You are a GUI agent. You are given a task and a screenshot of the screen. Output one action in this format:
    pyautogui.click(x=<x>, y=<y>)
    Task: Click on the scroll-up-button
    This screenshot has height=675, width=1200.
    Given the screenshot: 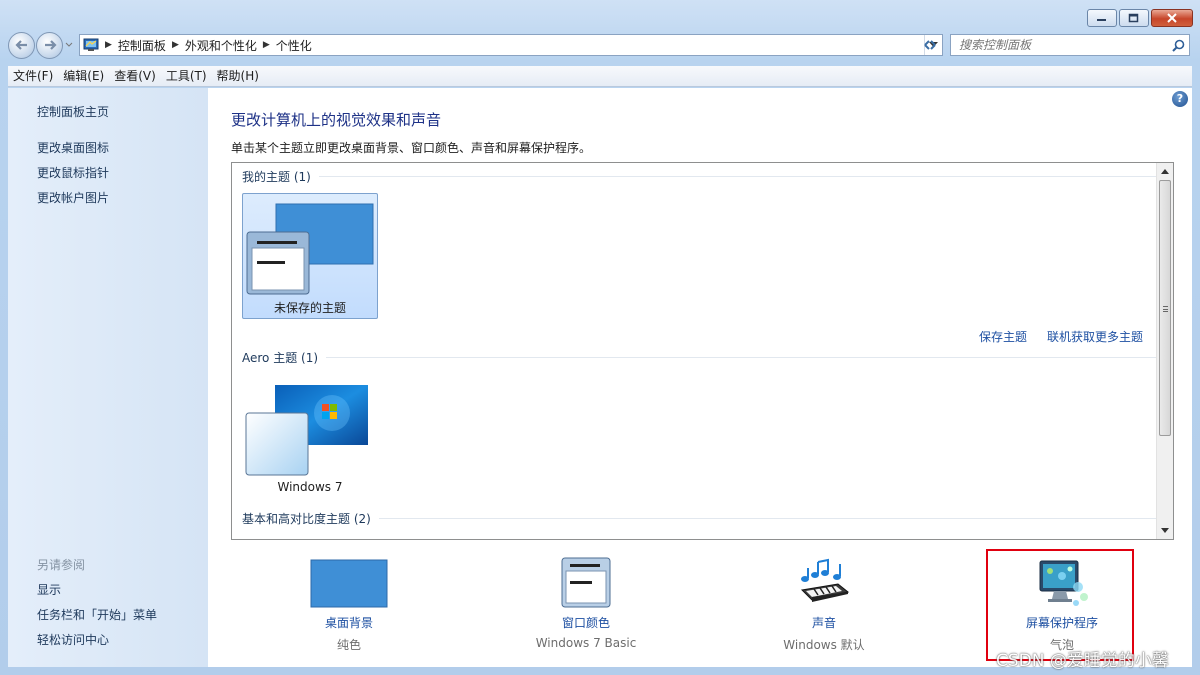 What is the action you would take?
    pyautogui.click(x=1165, y=171)
    